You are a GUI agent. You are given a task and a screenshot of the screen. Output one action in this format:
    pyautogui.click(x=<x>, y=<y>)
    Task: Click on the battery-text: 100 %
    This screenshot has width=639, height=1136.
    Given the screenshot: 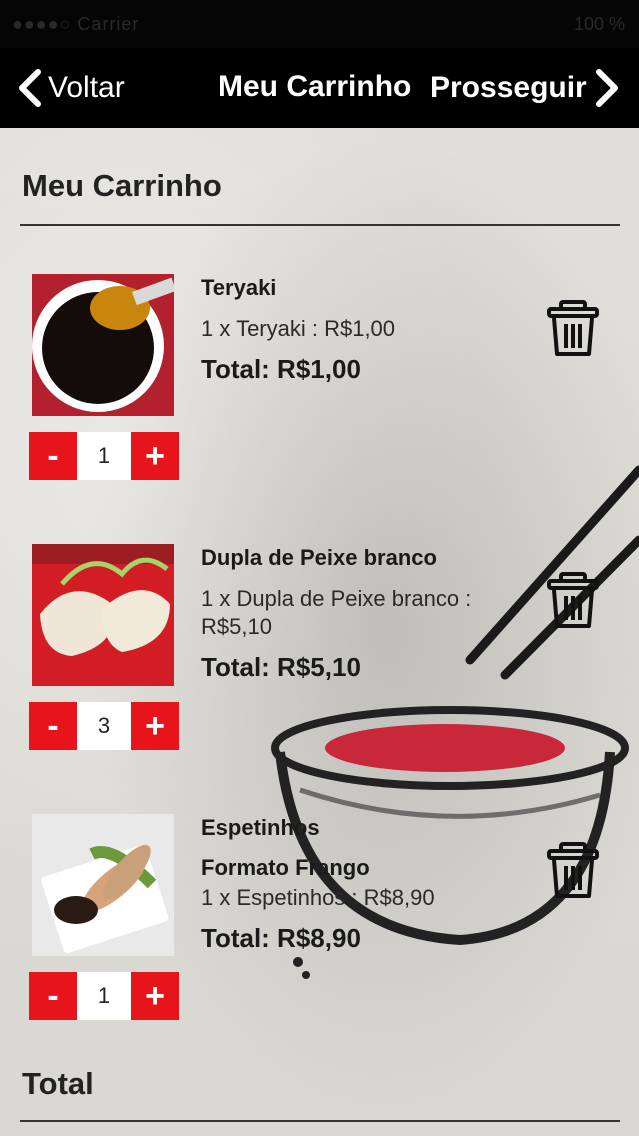 What is the action you would take?
    pyautogui.click(x=599, y=24)
    